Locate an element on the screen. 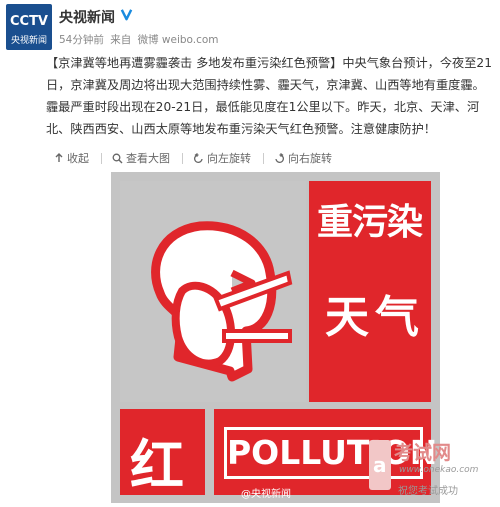  red-level-char: 红 is located at coordinates (157, 465).